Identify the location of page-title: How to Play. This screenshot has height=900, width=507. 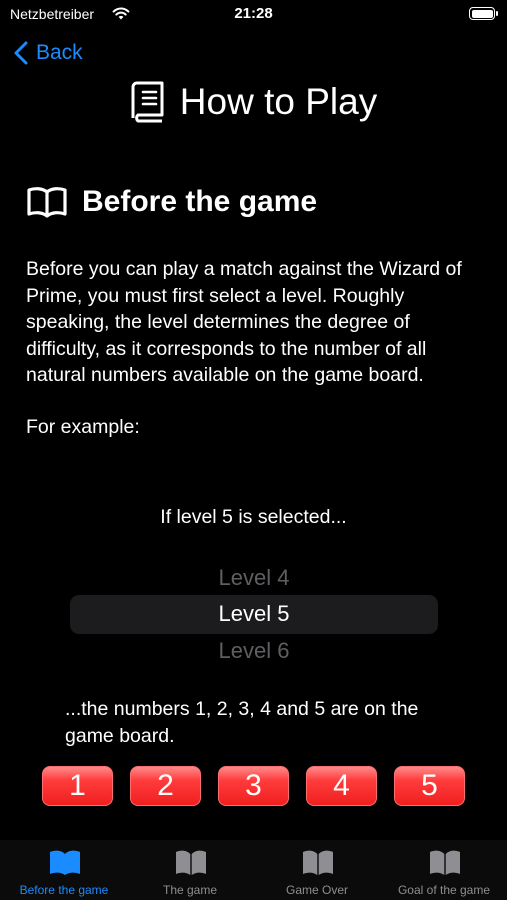
(278, 101).